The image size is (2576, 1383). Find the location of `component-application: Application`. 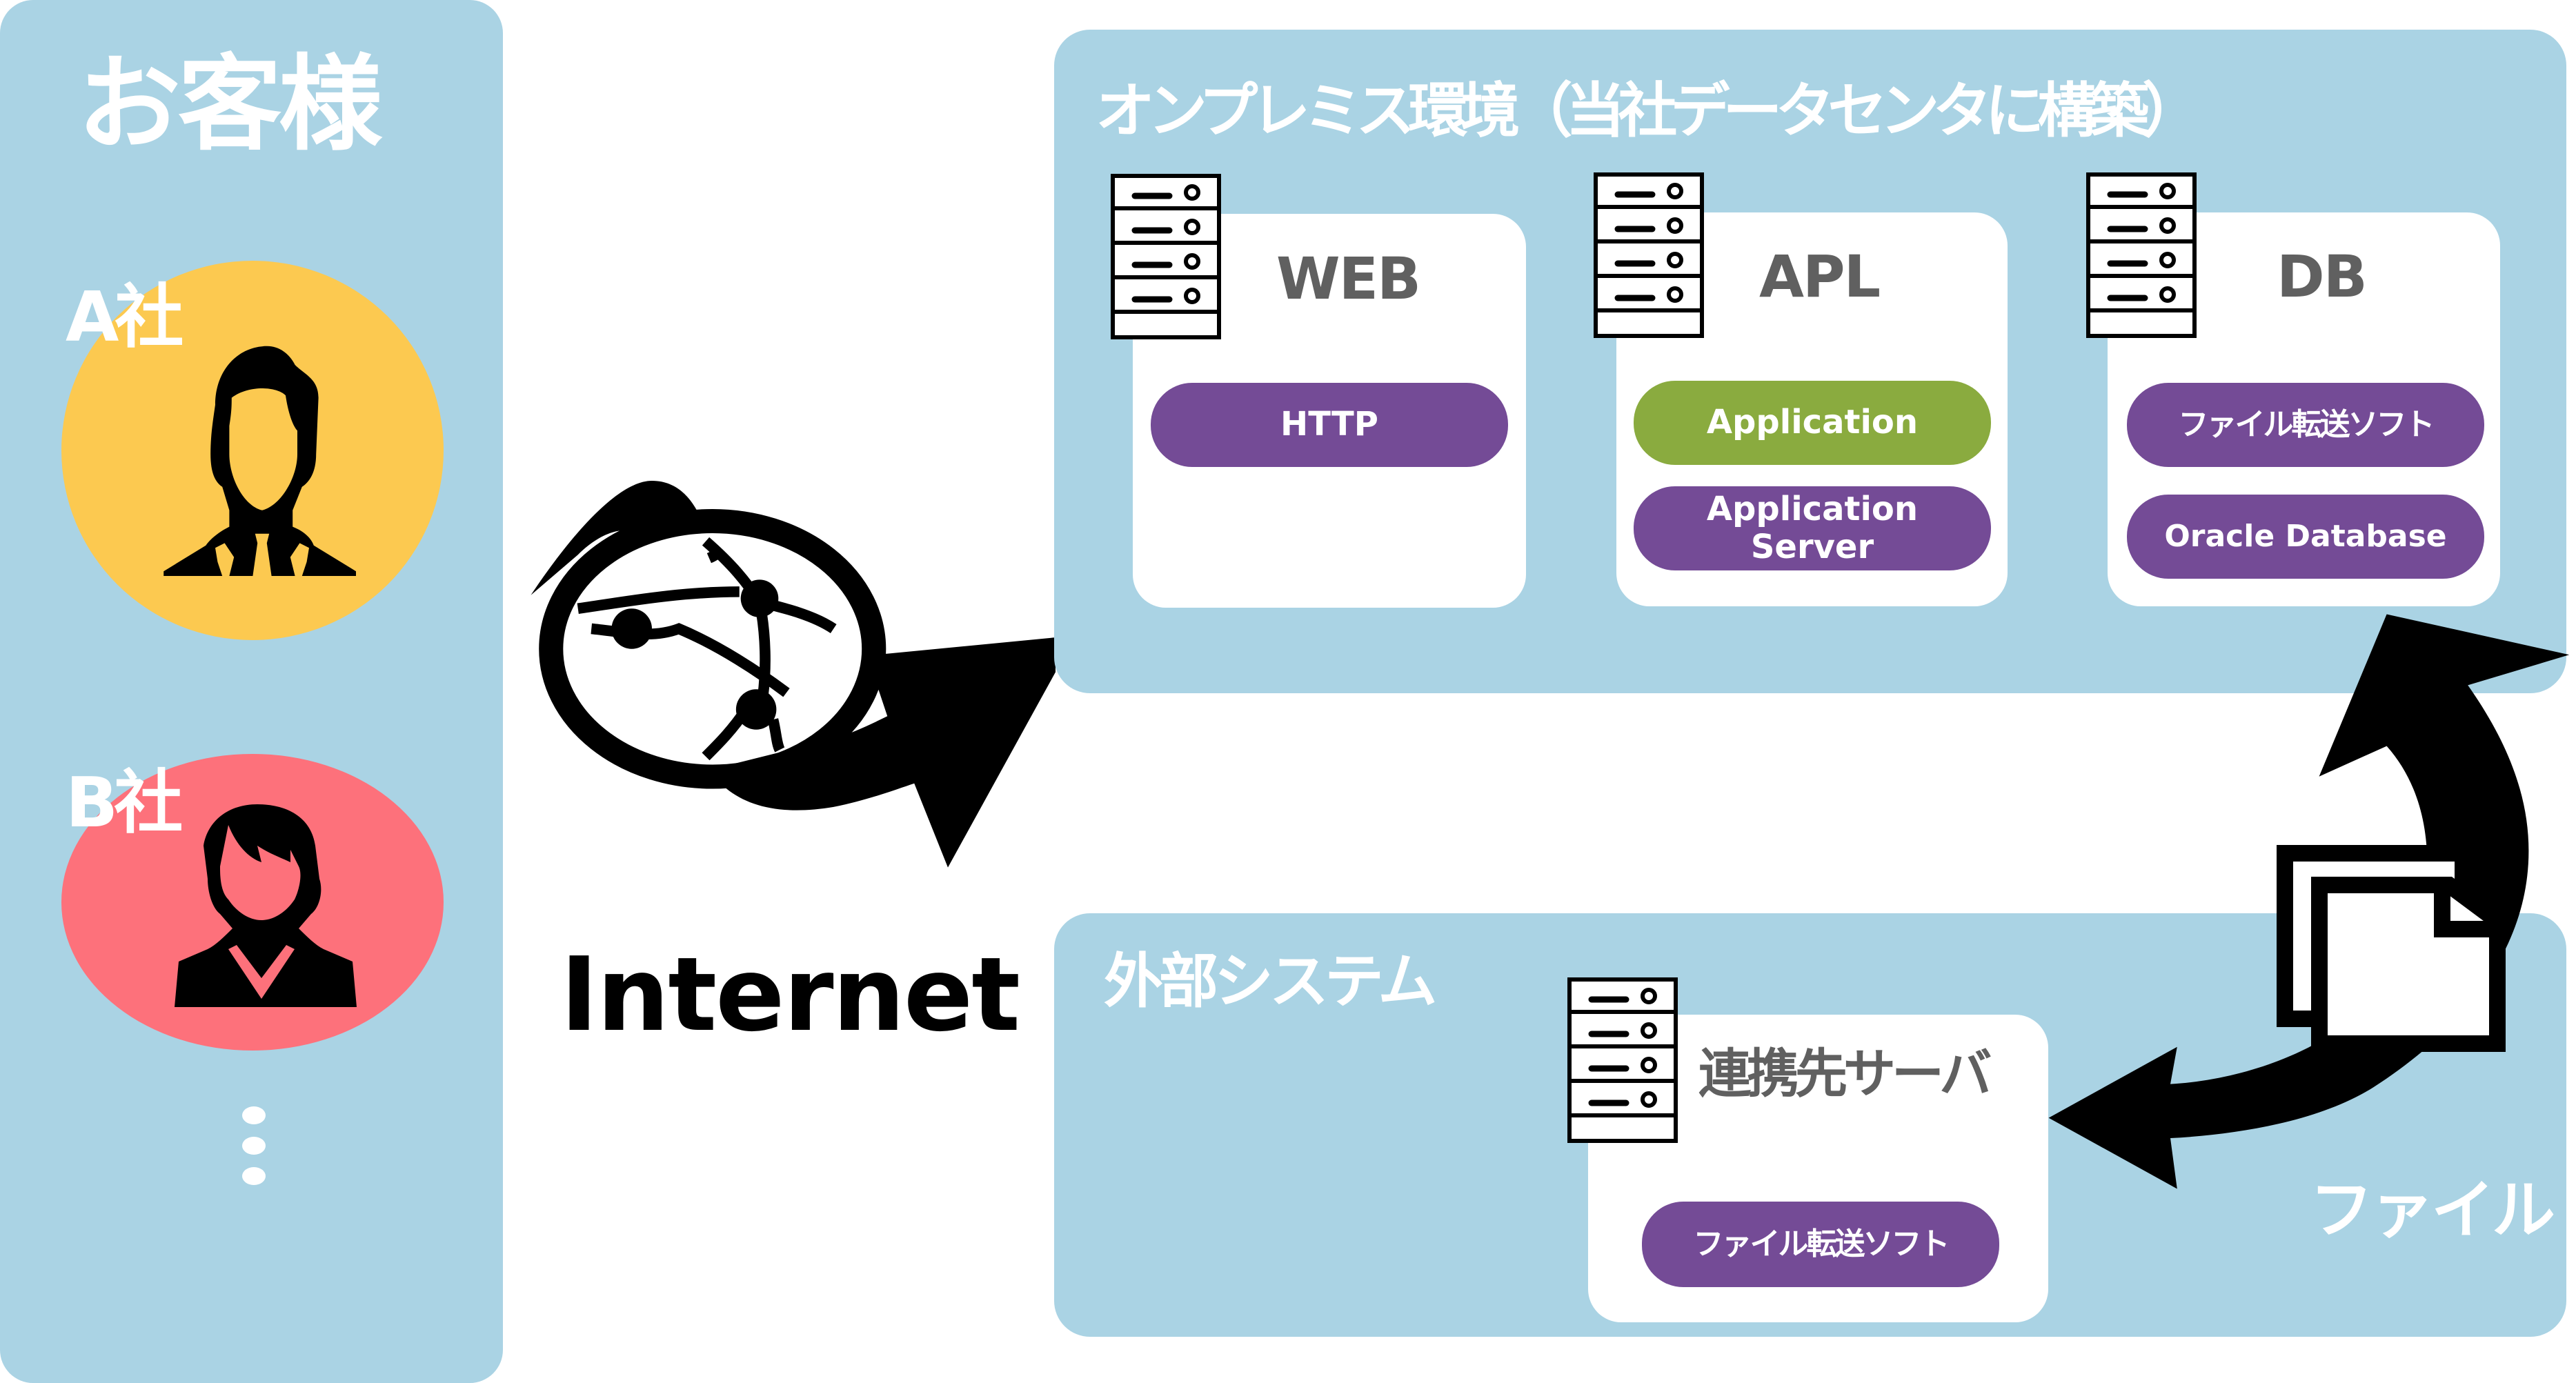

component-application: Application is located at coordinates (1812, 423).